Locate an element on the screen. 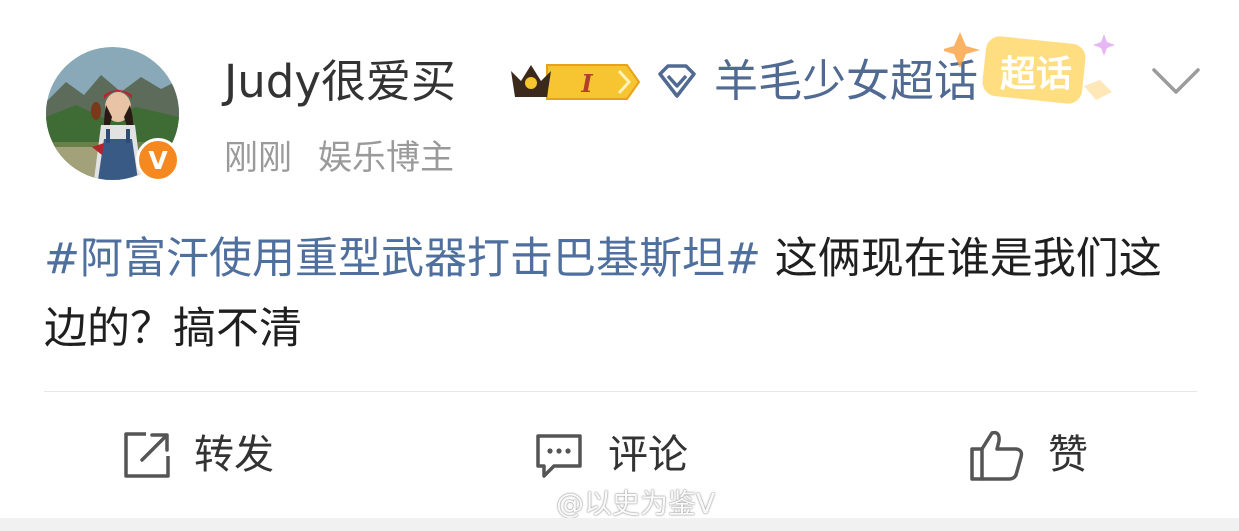 The height and width of the screenshot is (531, 1239). divider is located at coordinates (620, 391).